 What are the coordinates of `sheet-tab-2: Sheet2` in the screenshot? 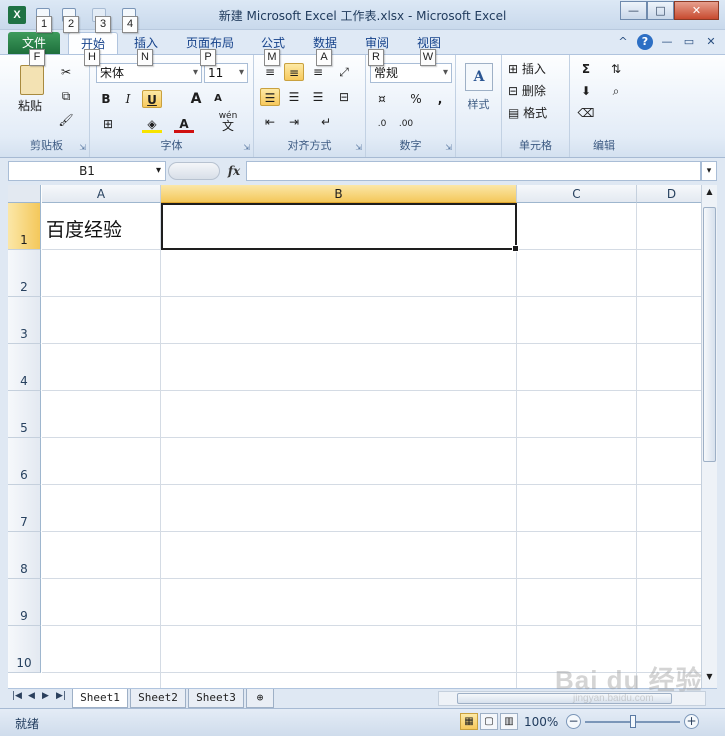 It's located at (158, 698).